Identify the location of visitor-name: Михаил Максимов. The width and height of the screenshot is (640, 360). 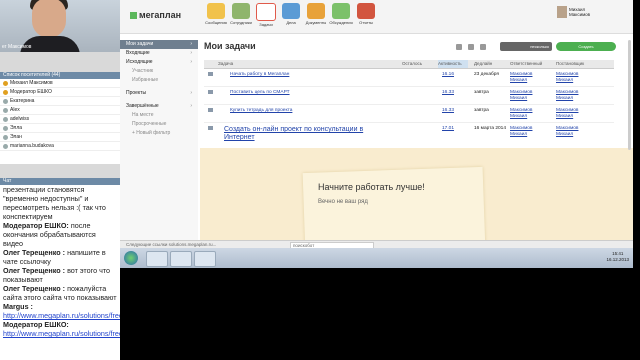
(31, 83).